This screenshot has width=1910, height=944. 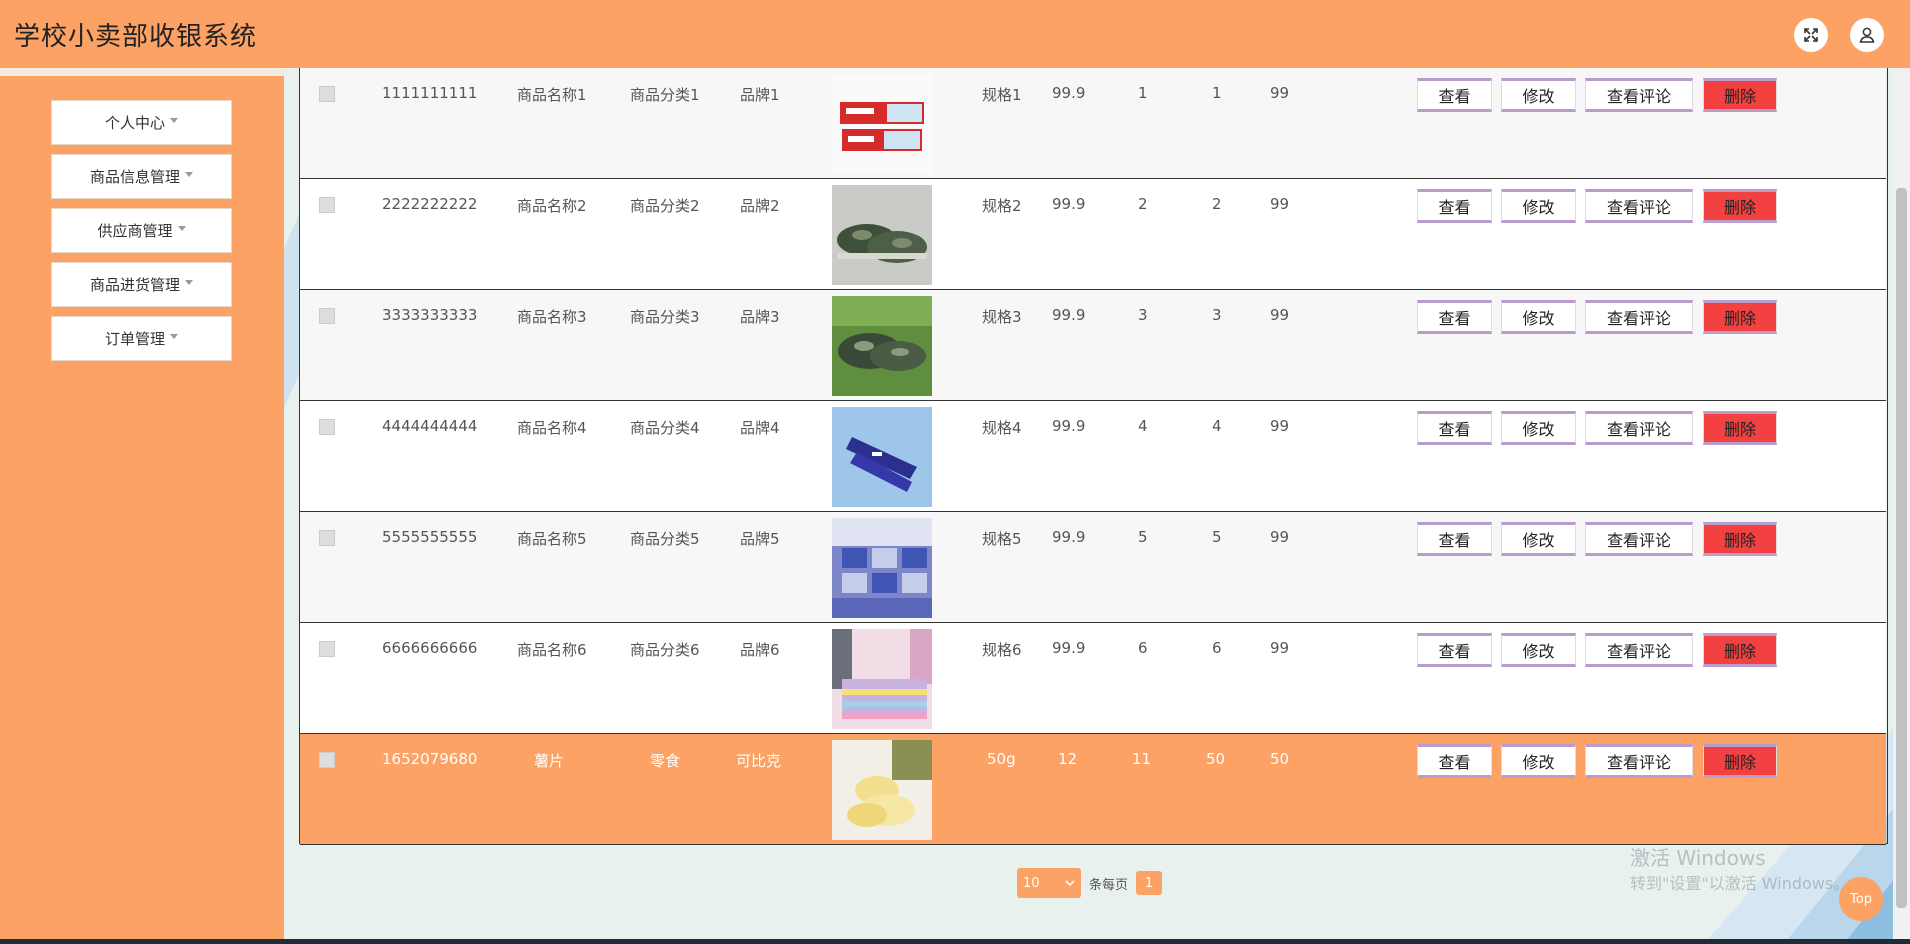 I want to click on cell-code: 4444444444, so click(x=430, y=426).